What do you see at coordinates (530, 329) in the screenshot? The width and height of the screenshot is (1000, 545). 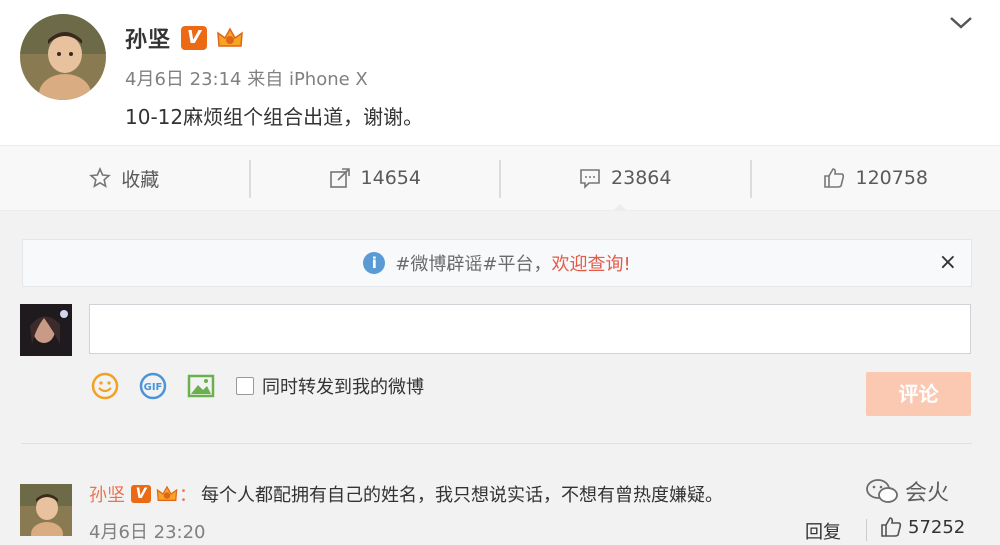 I see `comment-input` at bounding box center [530, 329].